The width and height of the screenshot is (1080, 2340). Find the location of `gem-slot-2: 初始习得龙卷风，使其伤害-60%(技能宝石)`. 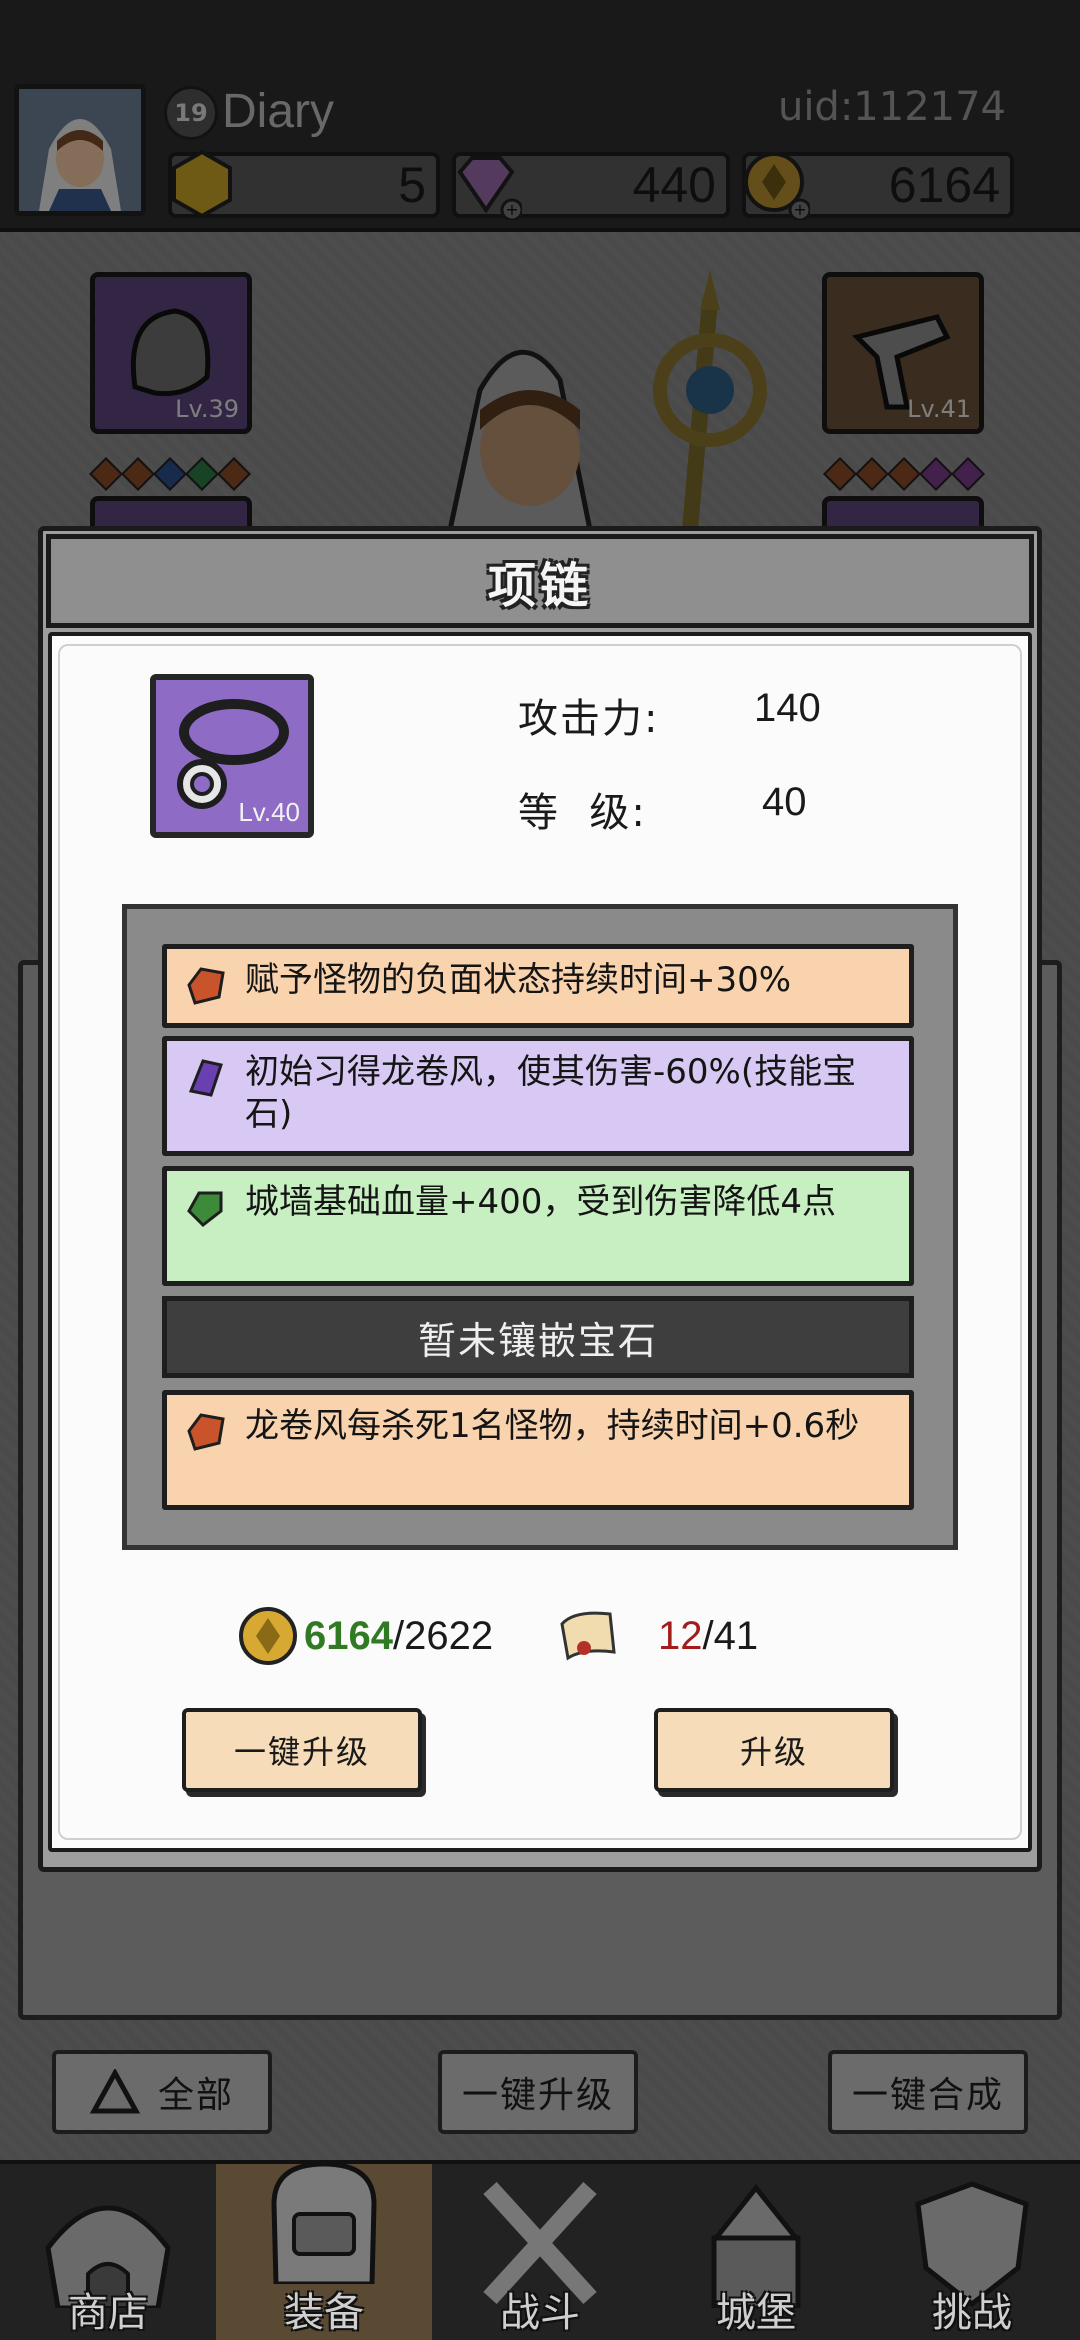

gem-slot-2: 初始习得龙卷风，使其伤害-60%(技能宝石) is located at coordinates (538, 1096).